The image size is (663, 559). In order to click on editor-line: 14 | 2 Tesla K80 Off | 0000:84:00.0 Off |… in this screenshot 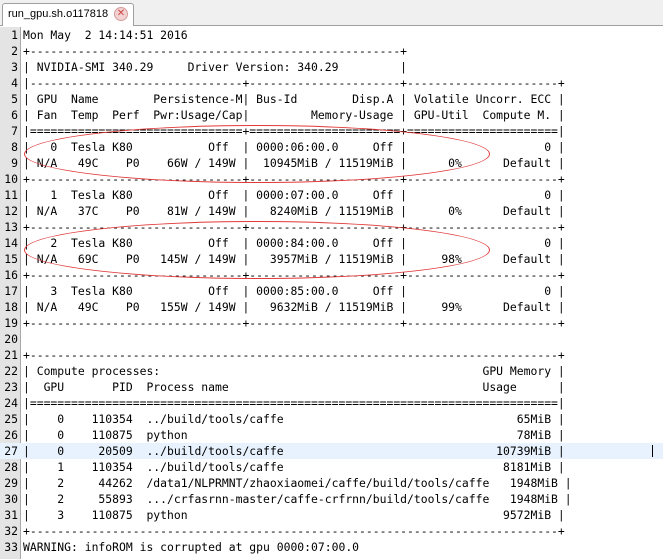, I will do `click(331, 243)`.